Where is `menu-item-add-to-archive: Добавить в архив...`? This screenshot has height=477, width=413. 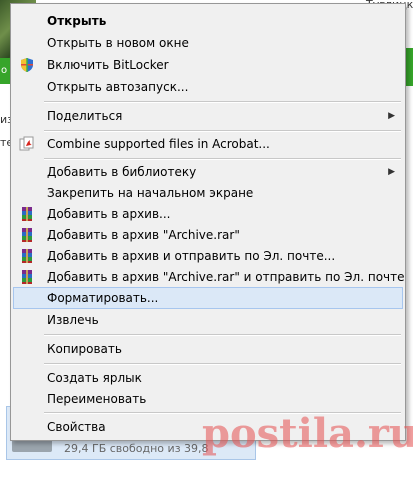 menu-item-add-to-archive: Добавить в архив... is located at coordinates (208, 214).